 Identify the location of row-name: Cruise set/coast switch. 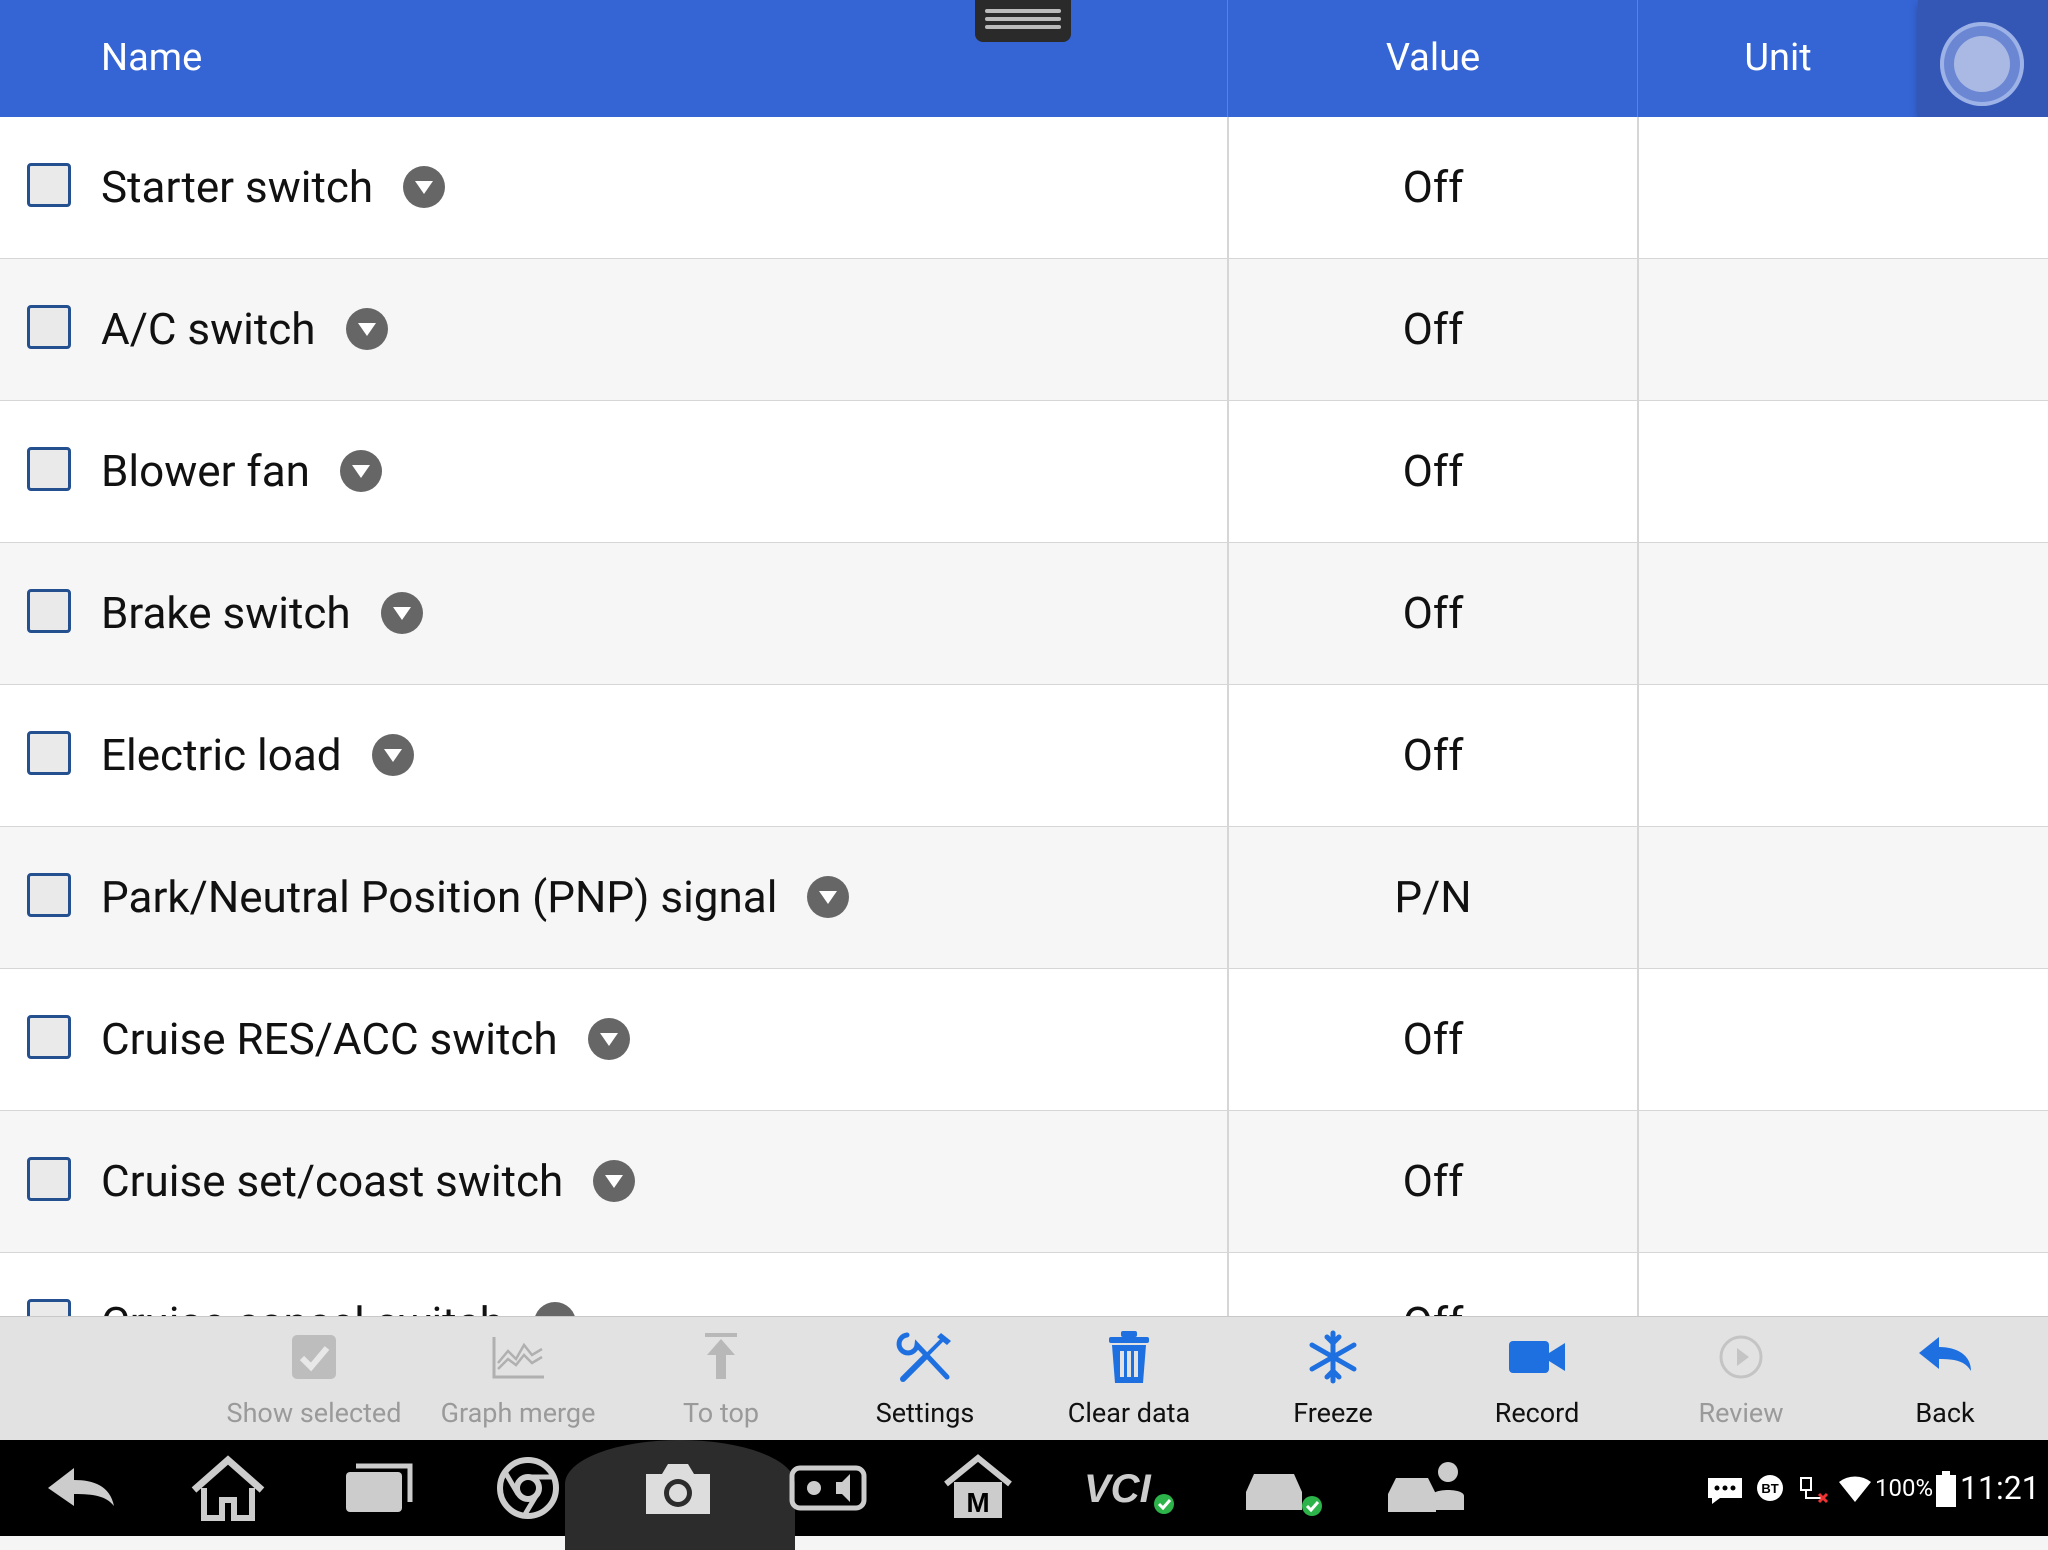
(368, 1181).